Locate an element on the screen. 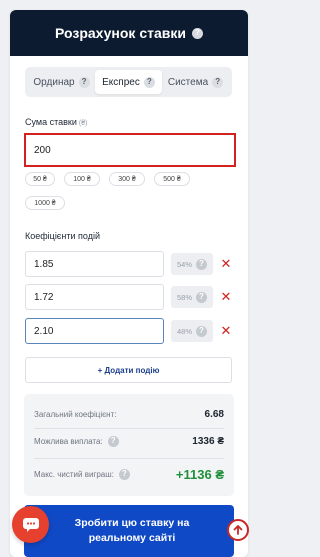  profit-label: Макс. чистий виграш:? is located at coordinates (82, 474).